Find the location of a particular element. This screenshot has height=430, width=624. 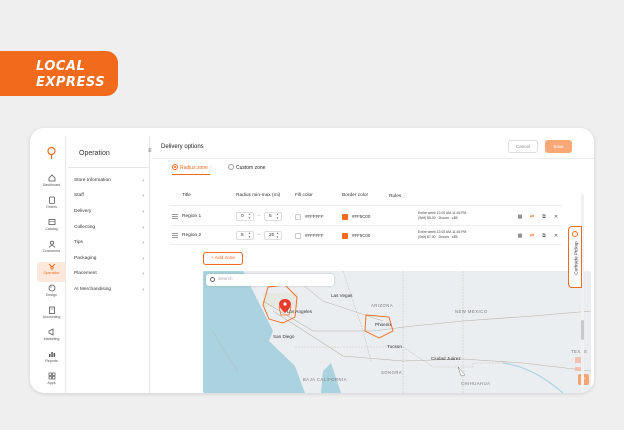

sidebar-divider is located at coordinates (109, 167).